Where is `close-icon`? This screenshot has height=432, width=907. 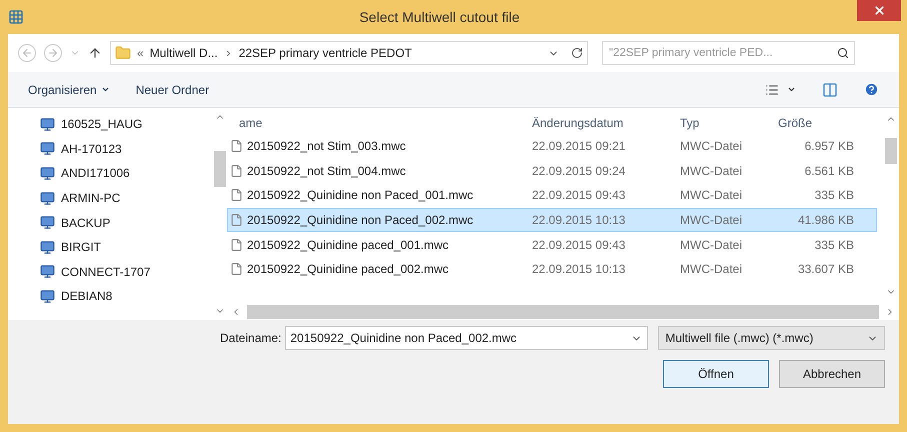
close-icon is located at coordinates (879, 10).